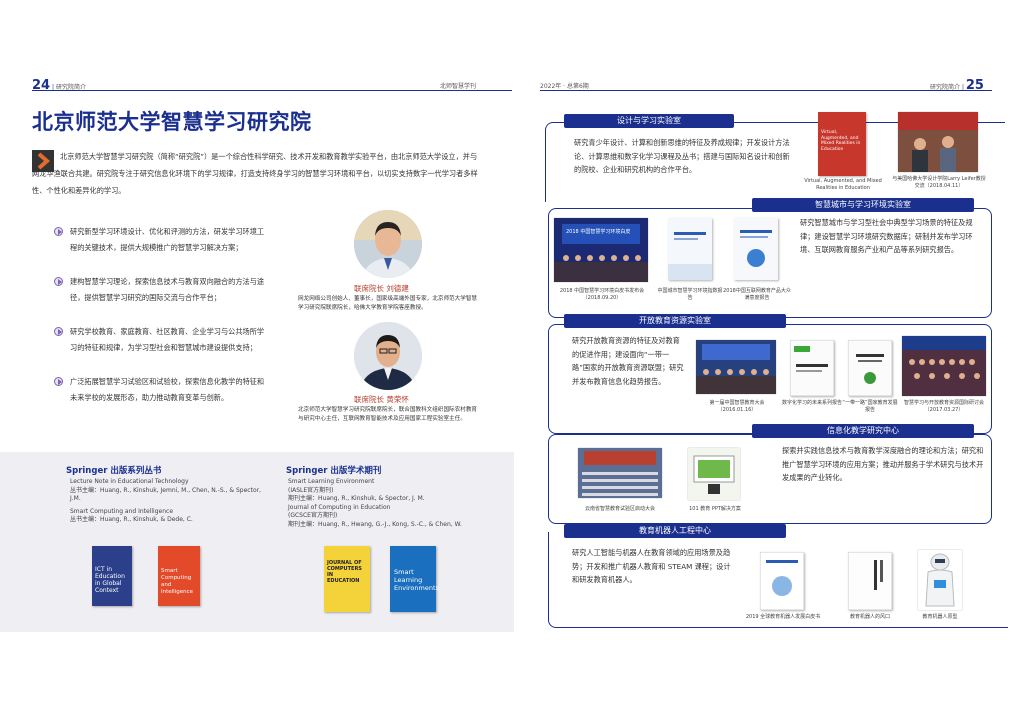 This screenshot has width=1024, height=724. What do you see at coordinates (122, 511) in the screenshot?
I see `series-item: Smart Computing and Intelligence` at bounding box center [122, 511].